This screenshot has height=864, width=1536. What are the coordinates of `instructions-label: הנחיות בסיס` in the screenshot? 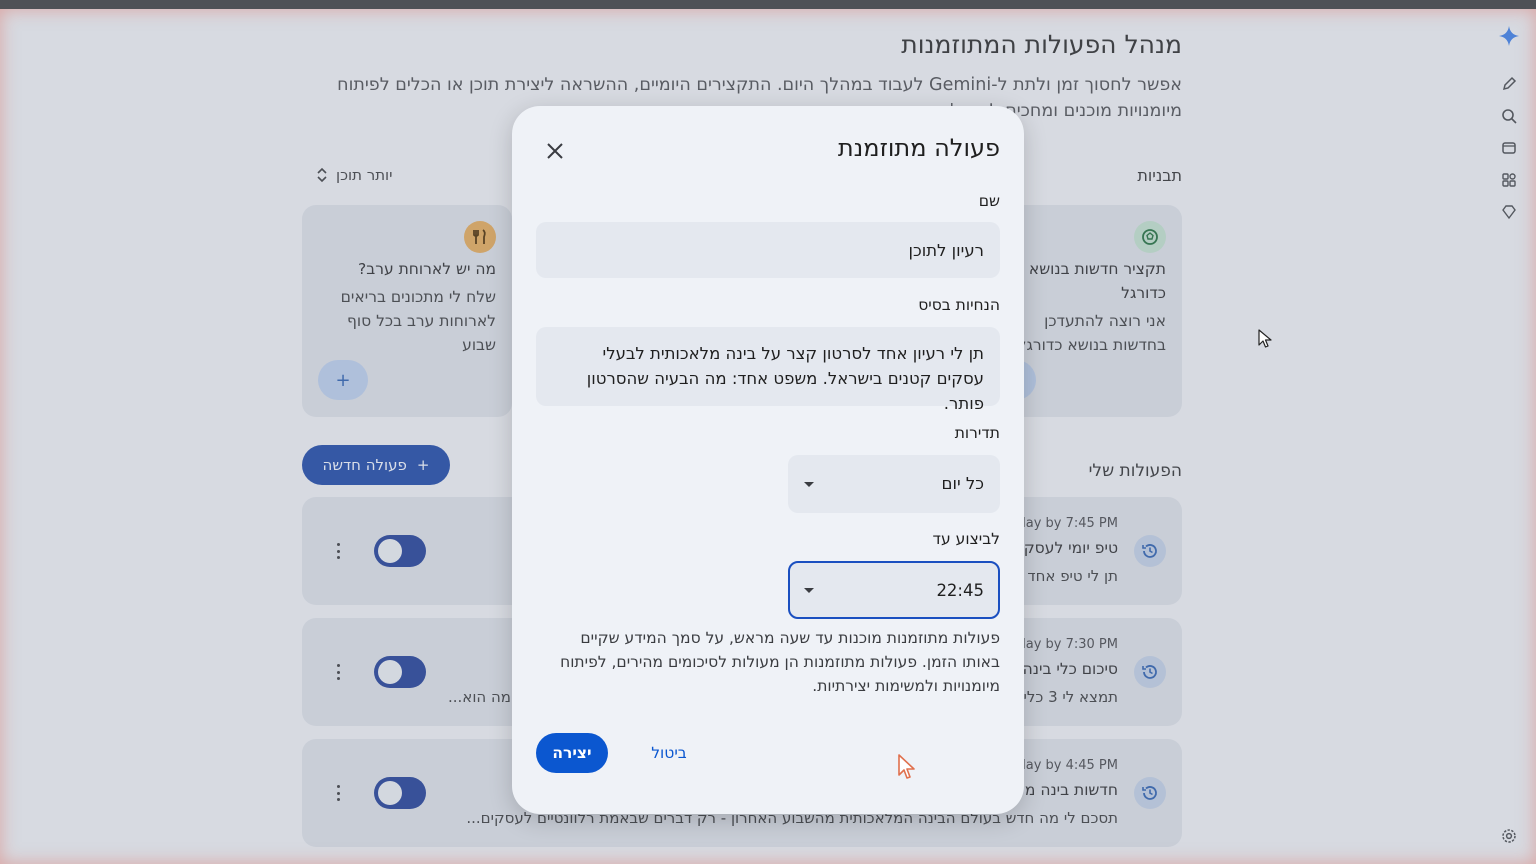 It's located at (959, 305).